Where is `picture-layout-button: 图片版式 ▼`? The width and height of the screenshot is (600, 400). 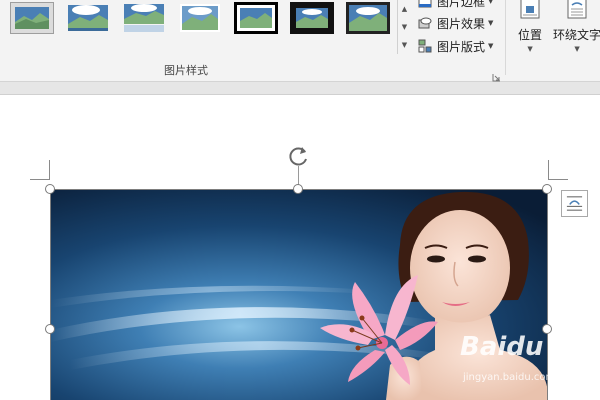 picture-layout-button: 图片版式 ▼ is located at coordinates (455, 46).